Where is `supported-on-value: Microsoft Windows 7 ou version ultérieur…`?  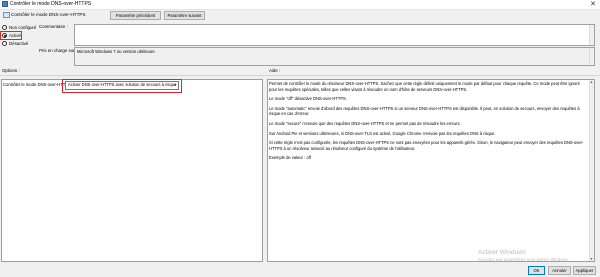
supported-on-value: Microsoft Windows 7 ou version ultérieur… is located at coordinates (116, 51).